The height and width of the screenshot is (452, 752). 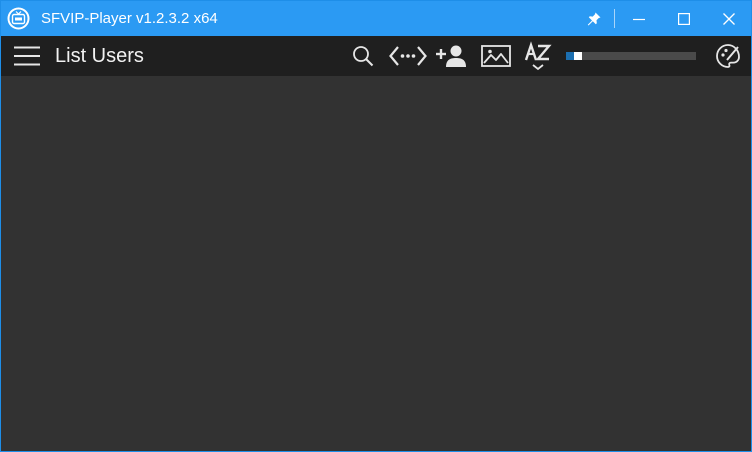 I want to click on sort-az-button, so click(x=538, y=56).